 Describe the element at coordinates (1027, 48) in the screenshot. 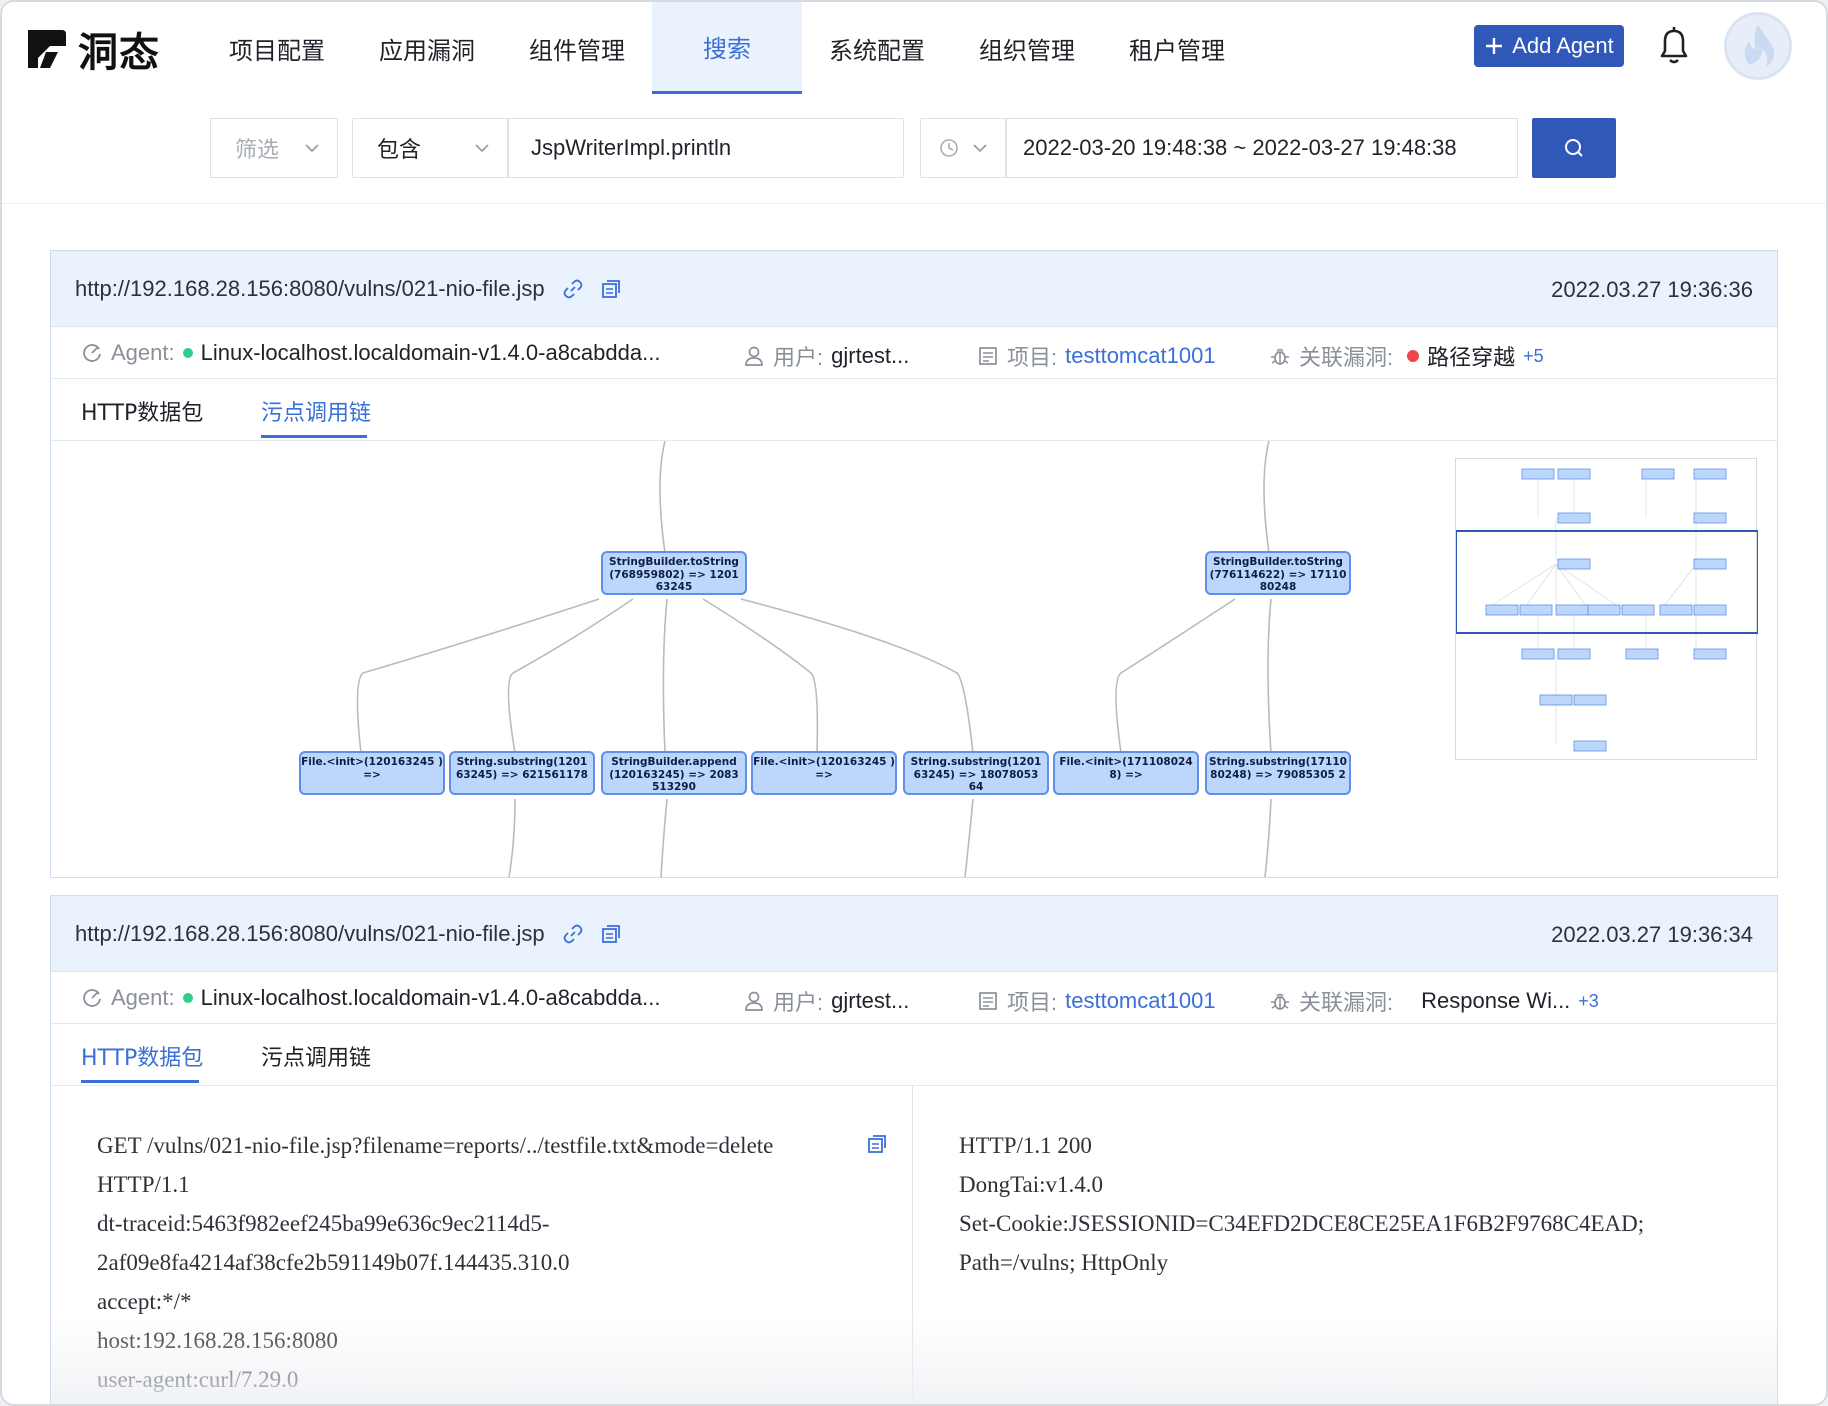

I see `nav-org-mgmt: 组织管理` at that location.